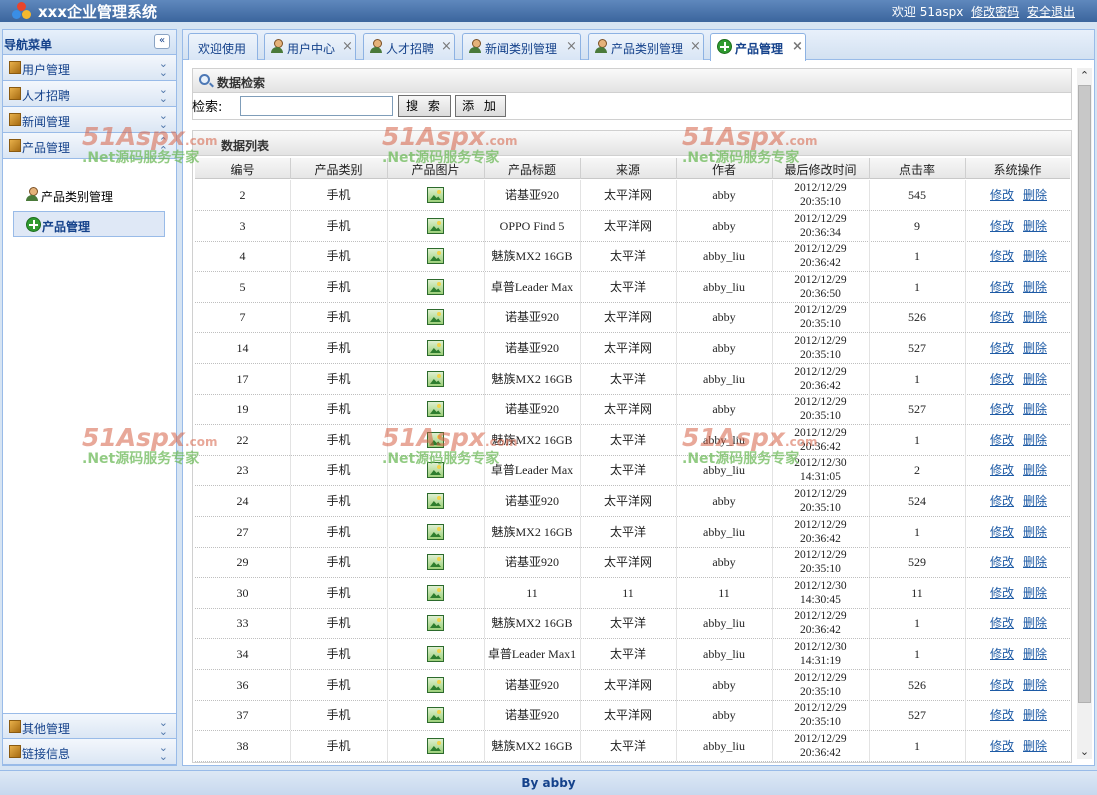  Describe the element at coordinates (627, 440) in the screenshot. I see `cell-source: 太平洋` at that location.